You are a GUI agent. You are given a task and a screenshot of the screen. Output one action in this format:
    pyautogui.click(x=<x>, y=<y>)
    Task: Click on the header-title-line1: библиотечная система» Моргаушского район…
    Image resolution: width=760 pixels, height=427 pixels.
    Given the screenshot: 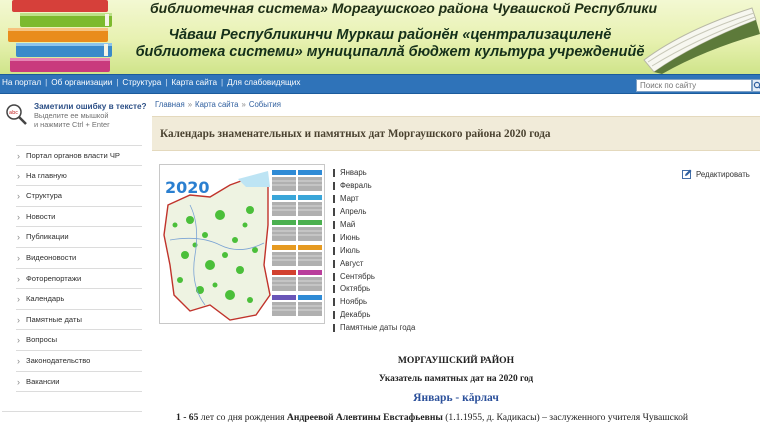 What is the action you would take?
    pyautogui.click(x=404, y=8)
    